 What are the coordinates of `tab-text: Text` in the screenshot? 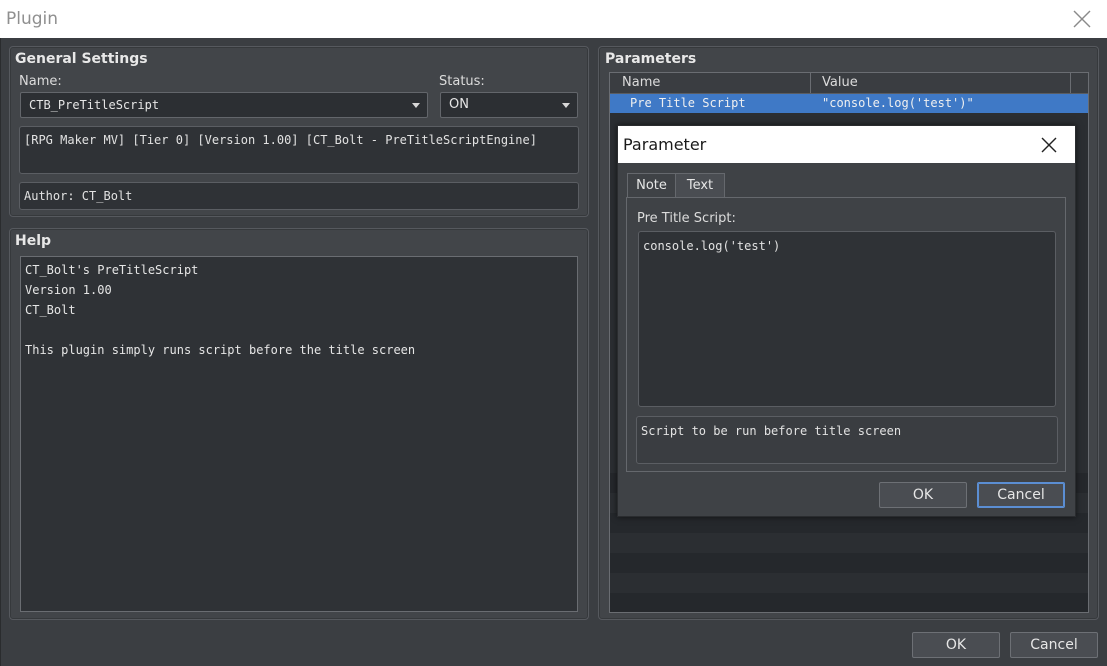 It's located at (700, 185).